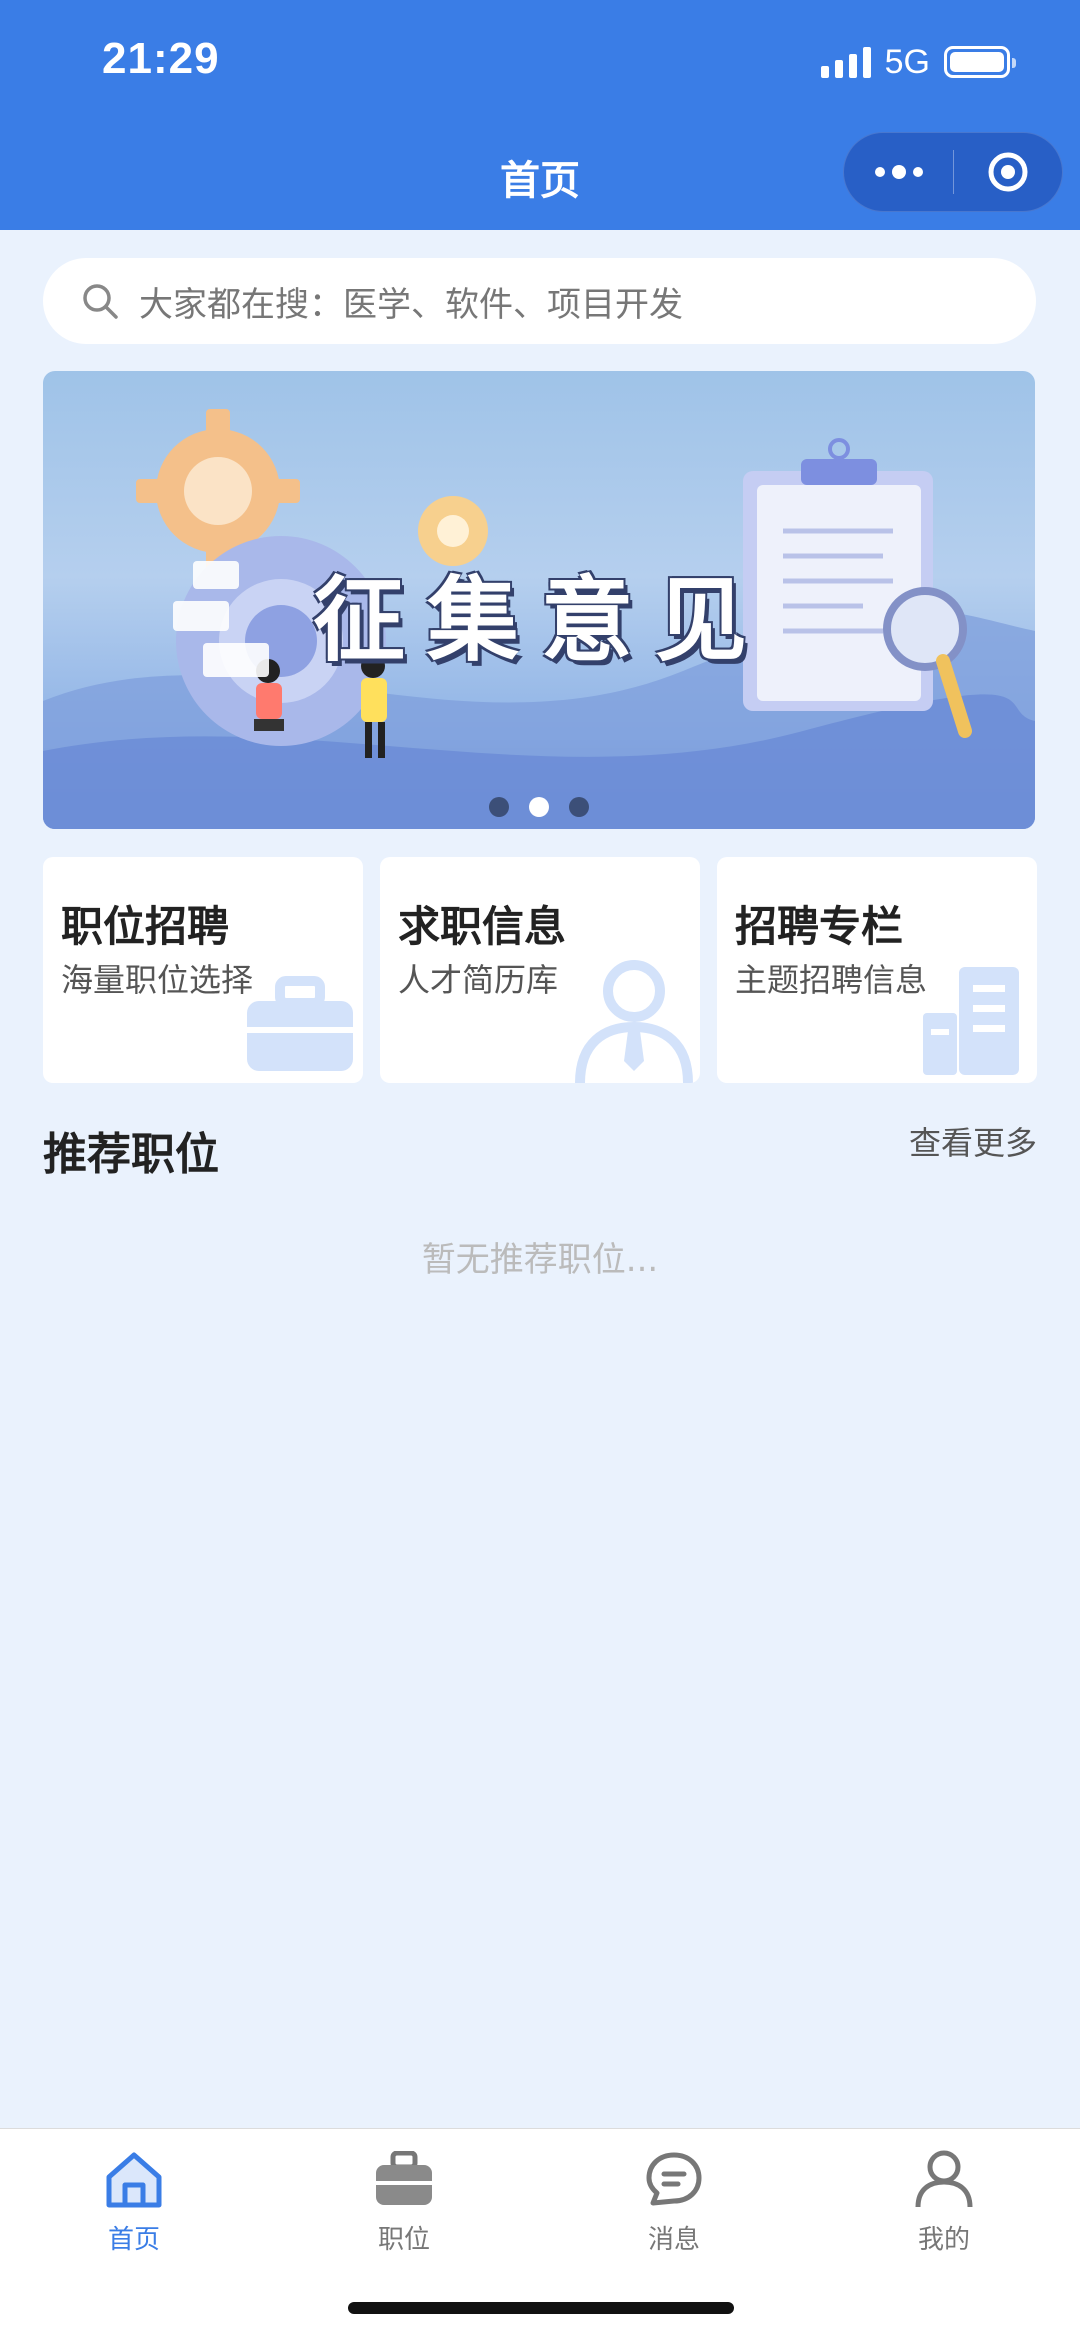 The image size is (1080, 2336). I want to click on tab-home: 首页, so click(134, 2198).